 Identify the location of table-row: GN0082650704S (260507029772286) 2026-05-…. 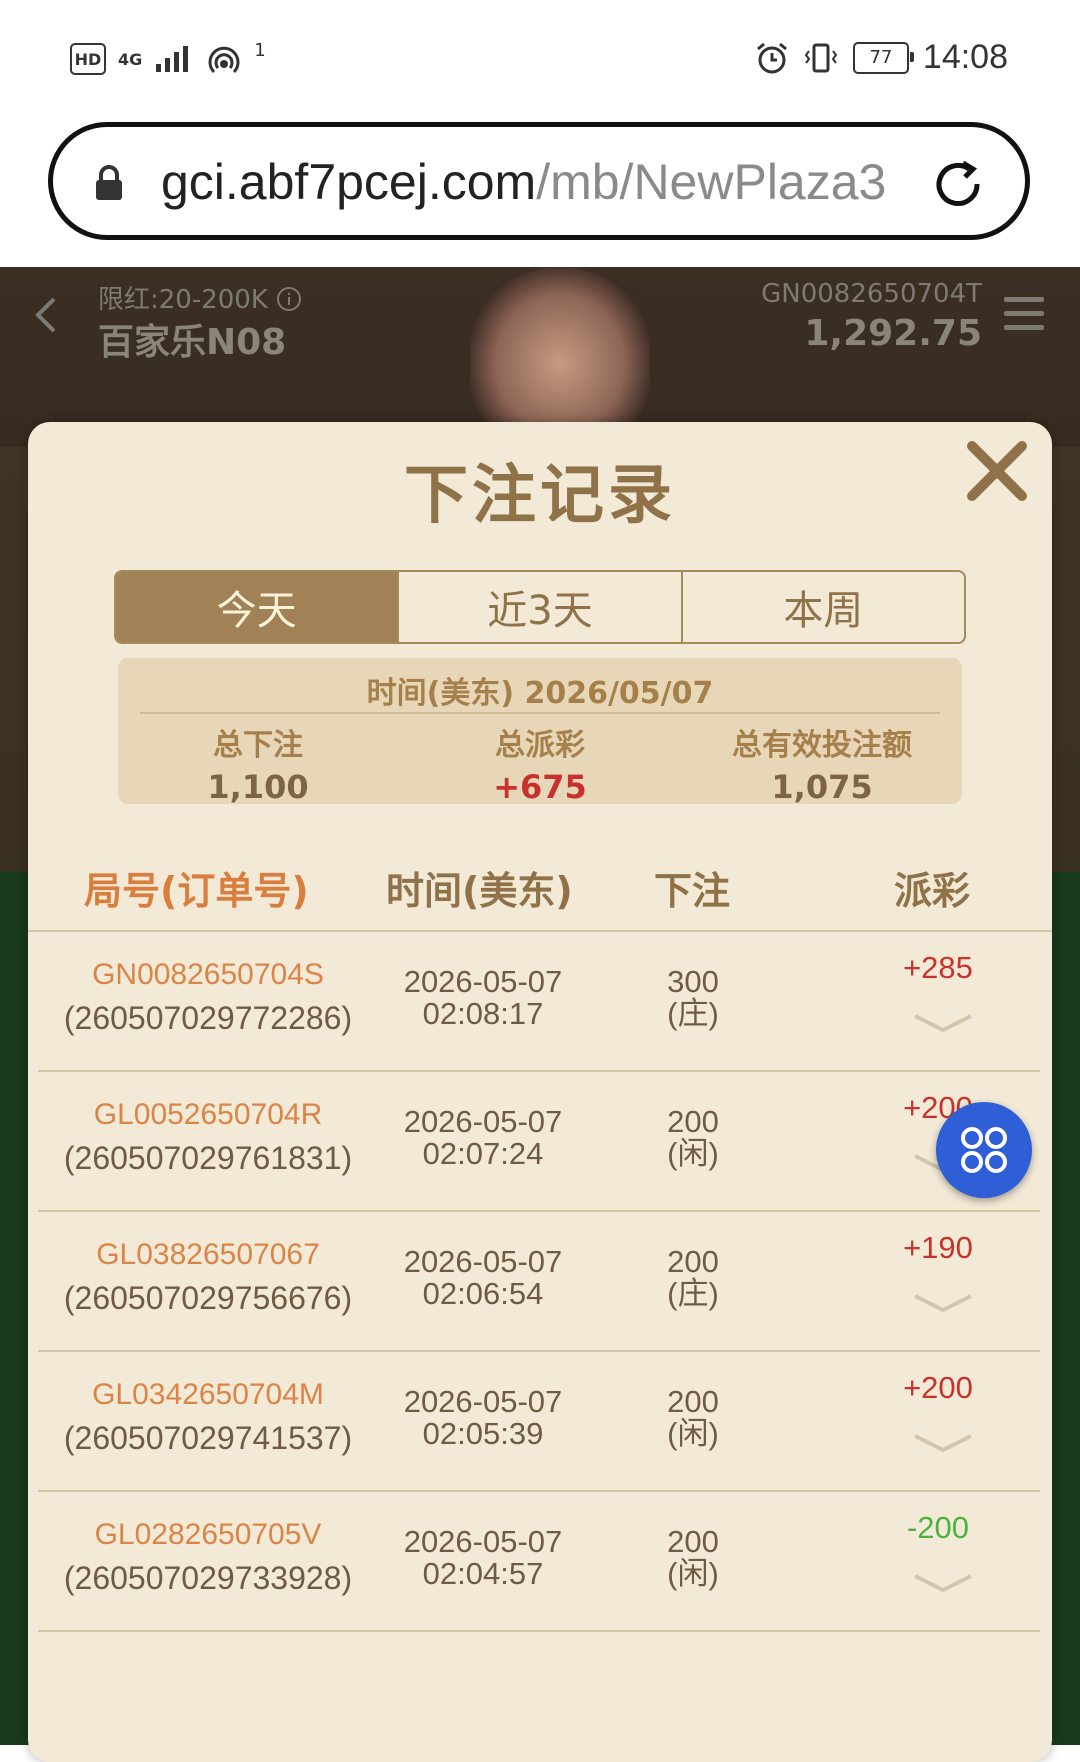
(539, 1002).